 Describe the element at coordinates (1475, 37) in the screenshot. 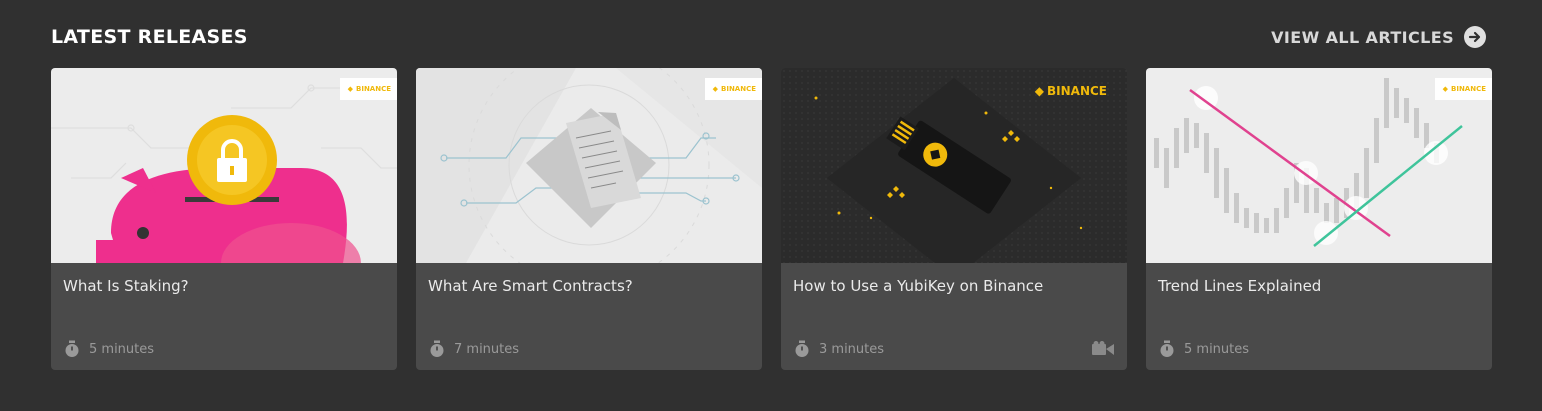

I see `arrow-right-icon` at that location.